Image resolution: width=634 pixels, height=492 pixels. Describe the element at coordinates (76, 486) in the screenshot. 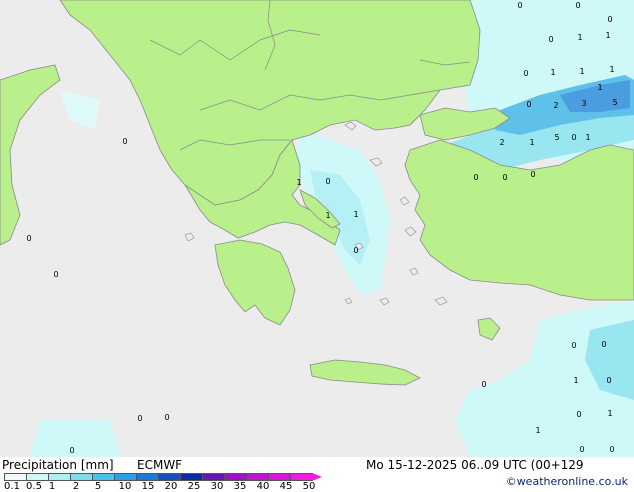

I see `scale-label: 2` at that location.